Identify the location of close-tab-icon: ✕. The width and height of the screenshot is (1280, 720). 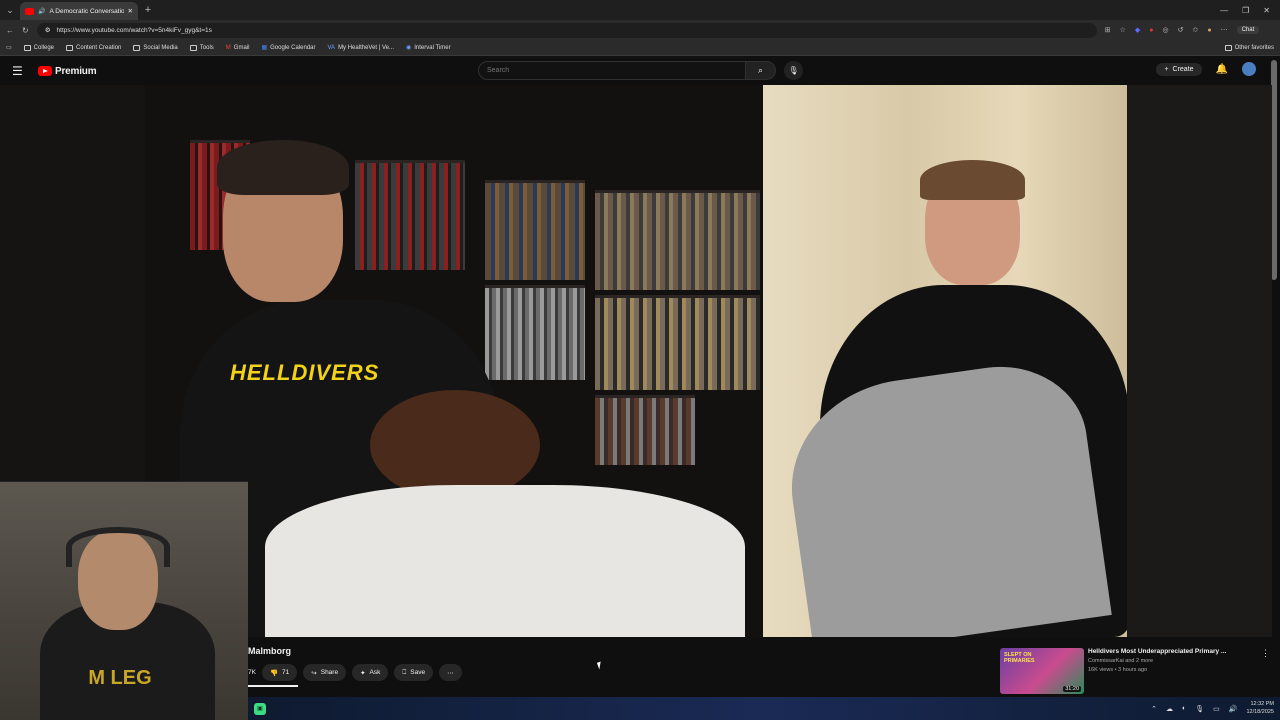
(130, 11).